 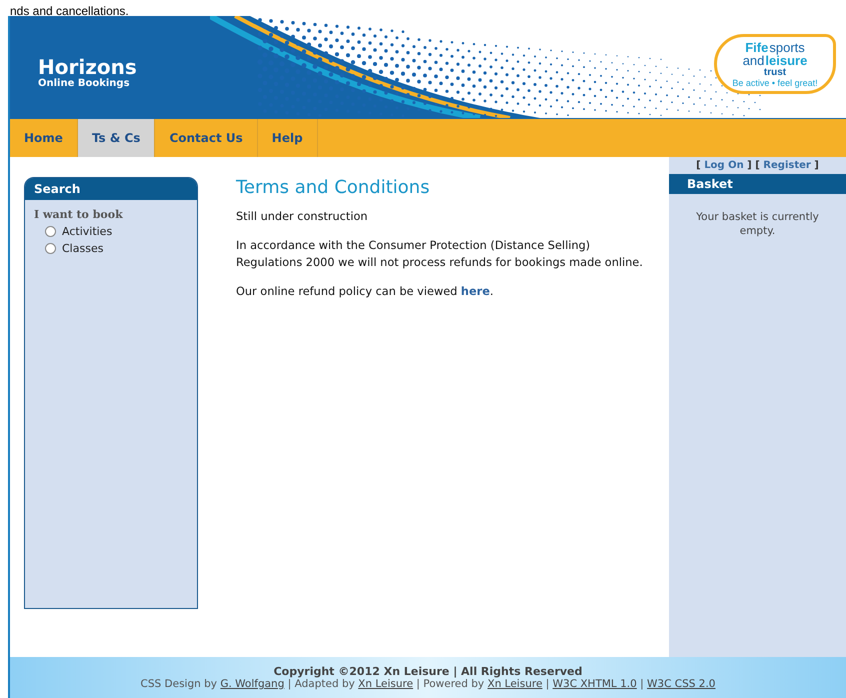 I want to click on booking-prompt: I want to book, so click(x=79, y=214).